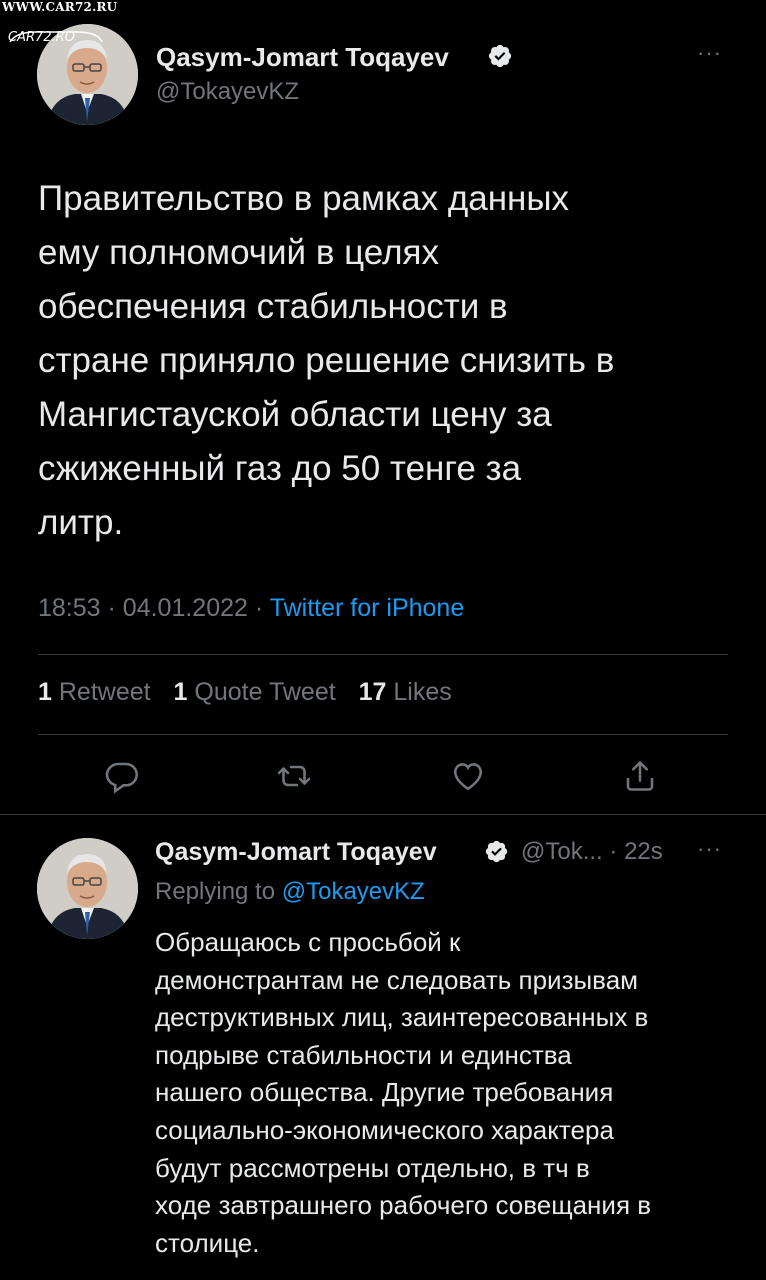 The image size is (766, 1280). Describe the element at coordinates (41, 37) in the screenshot. I see `watermark-logo-text: CAR72.RO` at that location.